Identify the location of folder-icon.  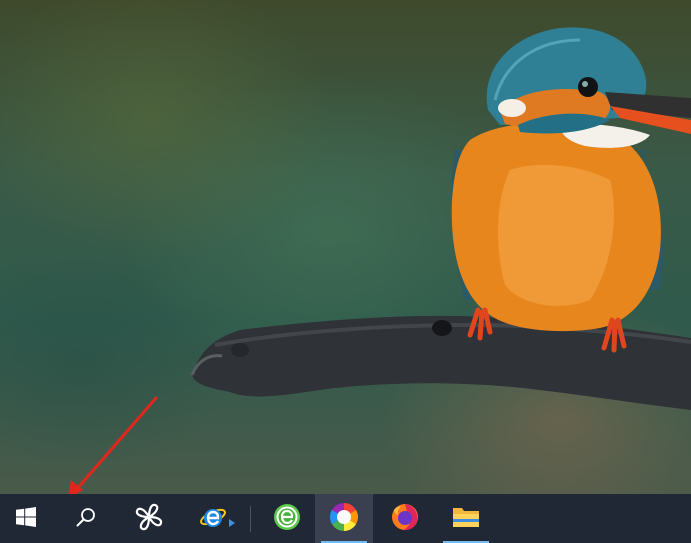
(466, 519).